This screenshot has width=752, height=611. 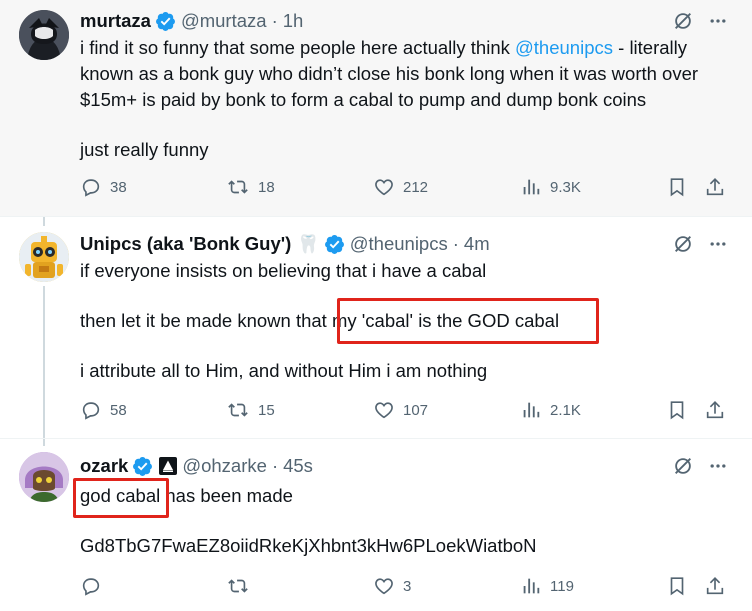 What do you see at coordinates (250, 187) in the screenshot?
I see `repost-button: 18` at bounding box center [250, 187].